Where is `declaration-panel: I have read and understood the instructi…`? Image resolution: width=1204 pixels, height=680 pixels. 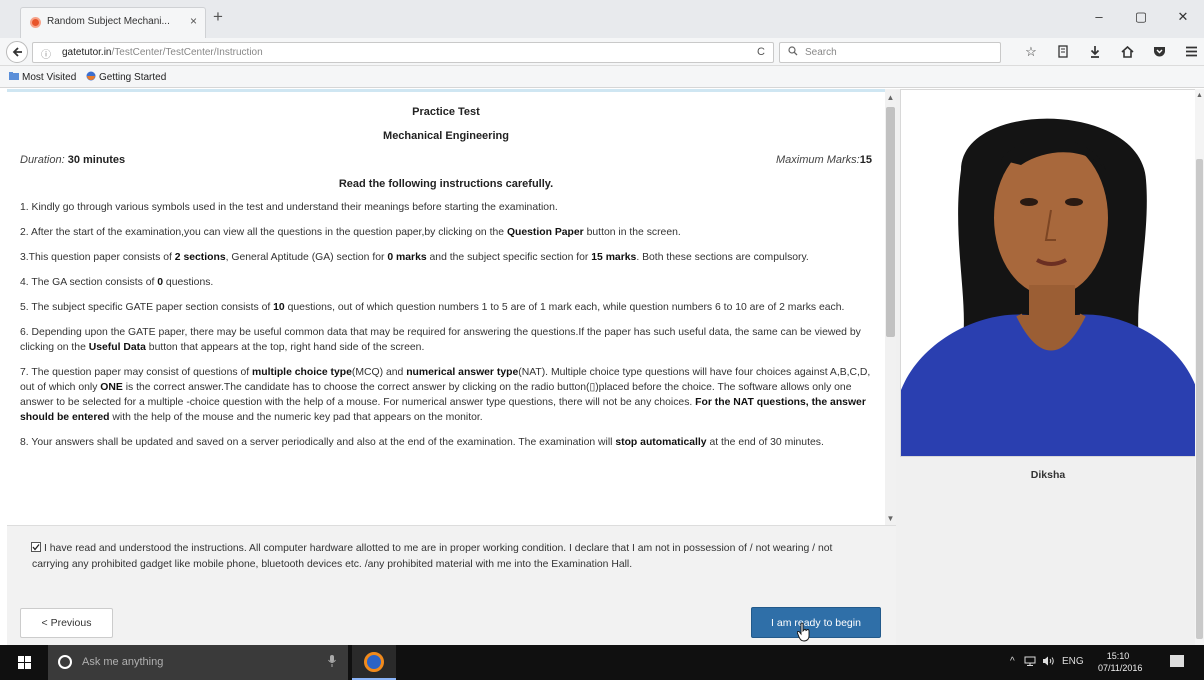 declaration-panel: I have read and understood the instructi… is located at coordinates (451, 585).